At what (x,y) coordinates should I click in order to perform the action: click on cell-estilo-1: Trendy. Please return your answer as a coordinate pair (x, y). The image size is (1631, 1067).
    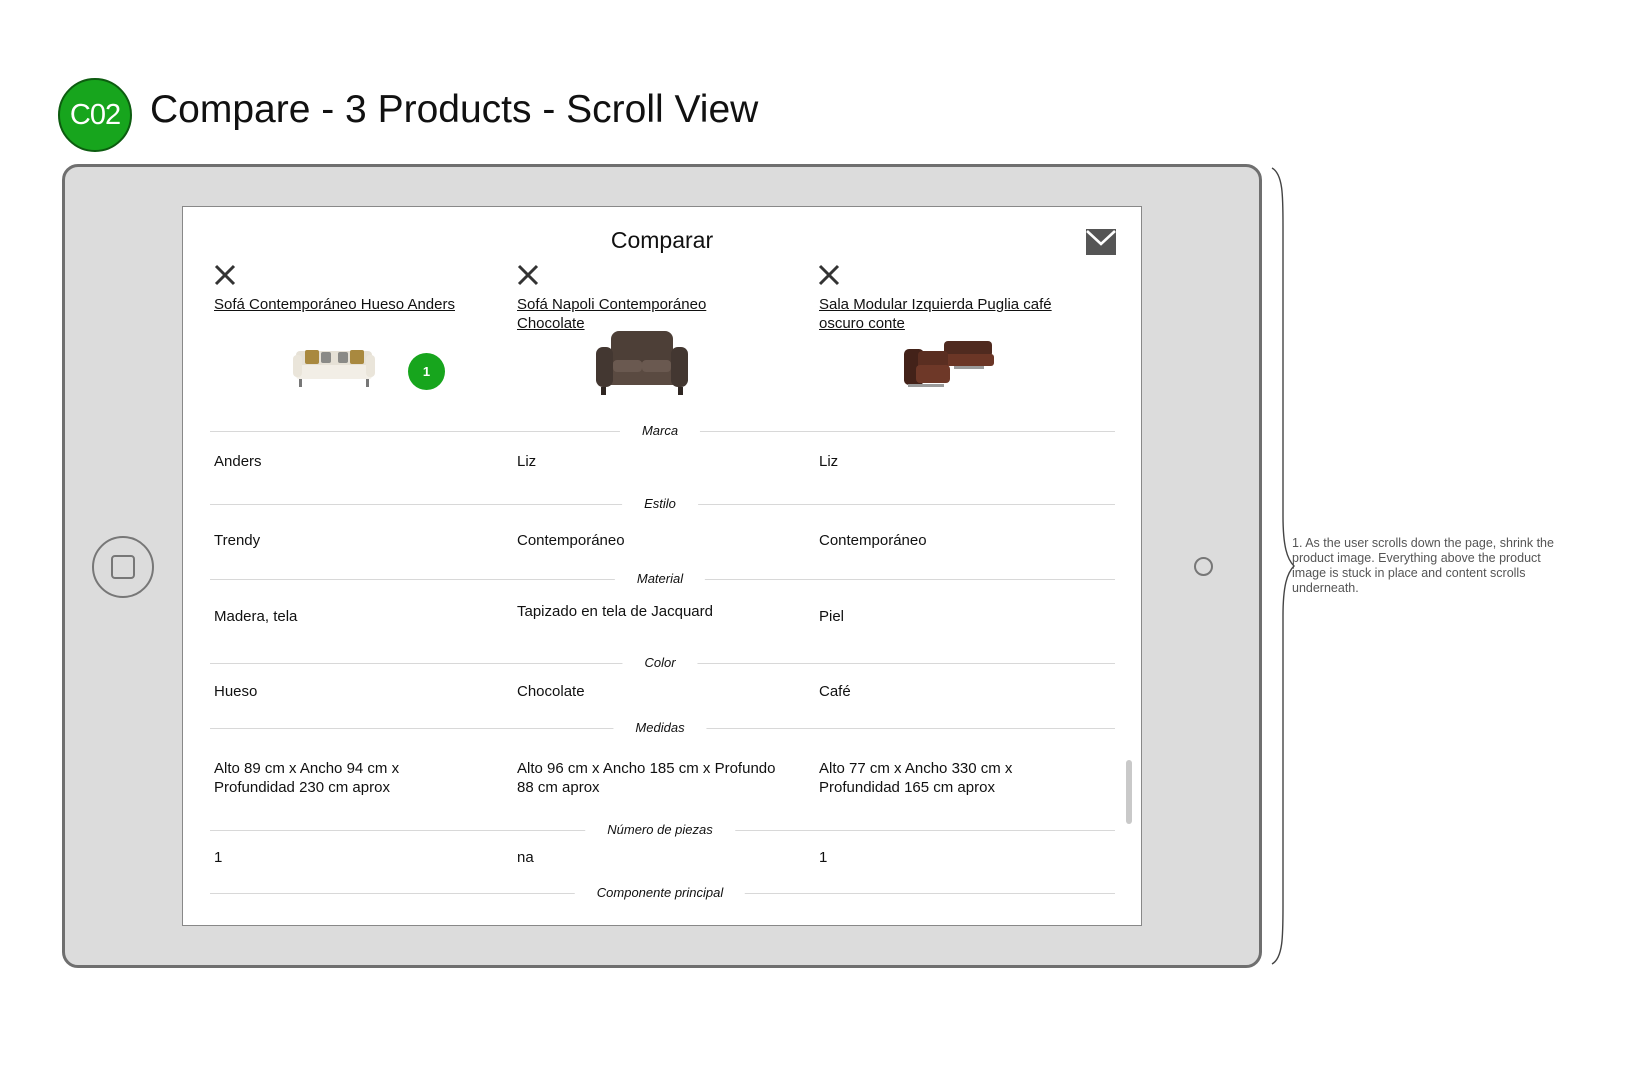
    Looking at the image, I should click on (237, 540).